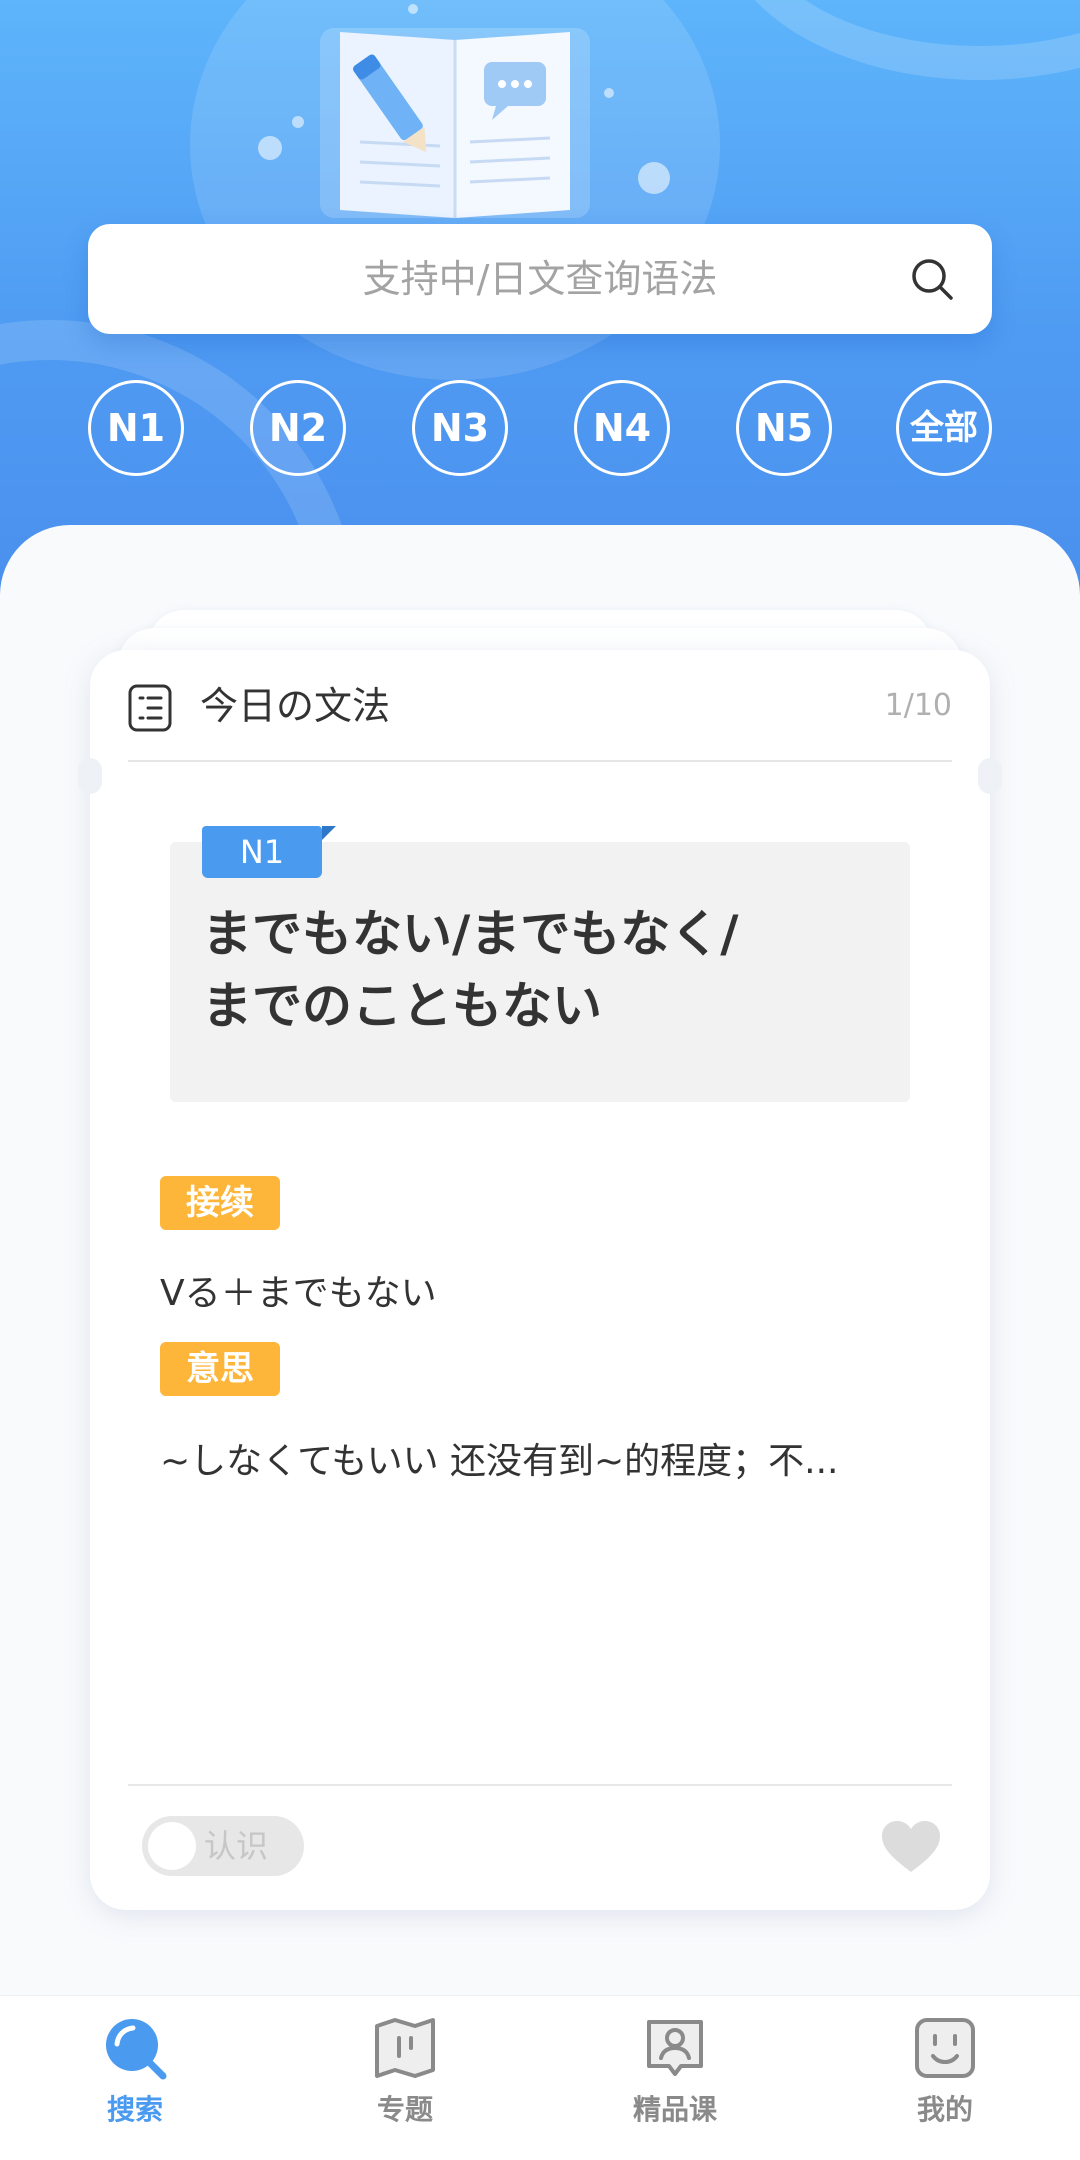 The height and width of the screenshot is (2160, 1080). Describe the element at coordinates (470, 934) in the screenshot. I see `grammar-line: までもない/までもなく/` at that location.